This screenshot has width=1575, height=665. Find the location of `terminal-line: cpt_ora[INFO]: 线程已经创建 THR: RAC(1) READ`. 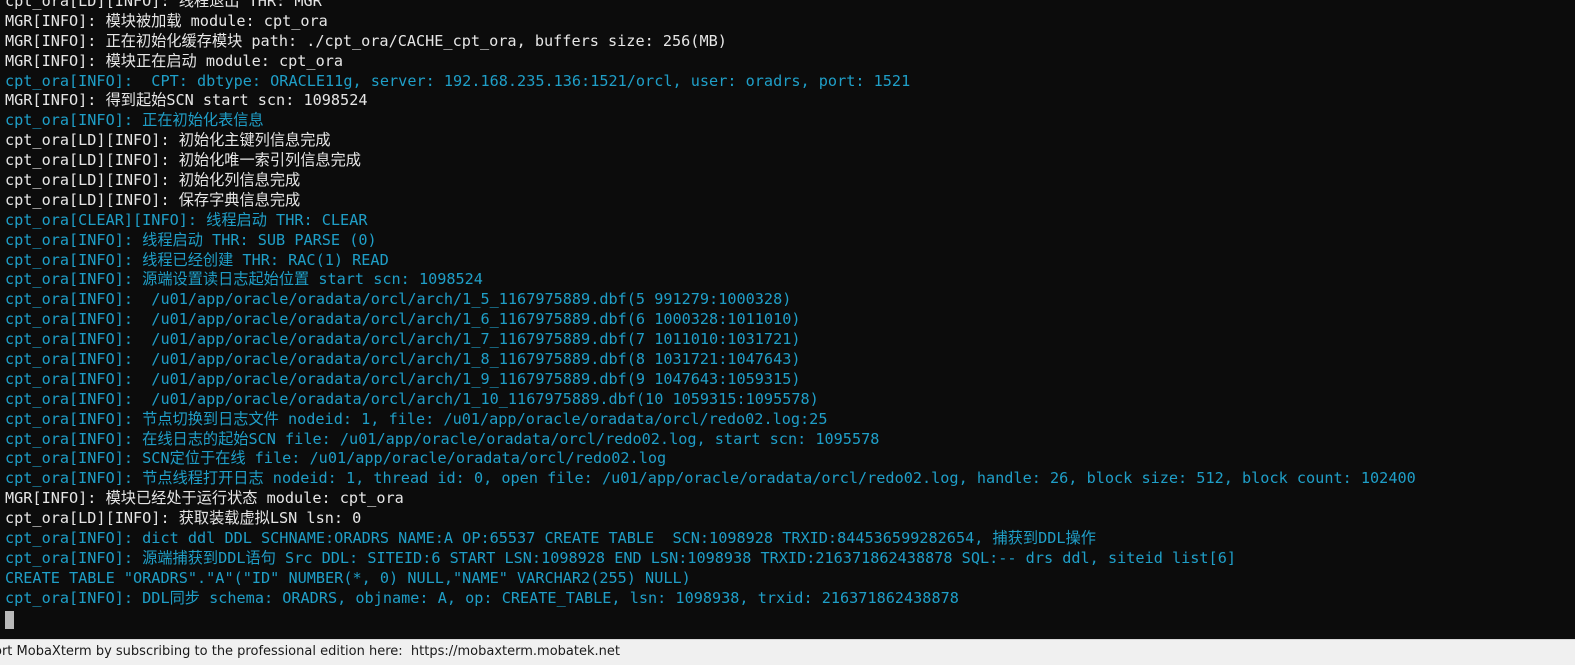

terminal-line: cpt_ora[INFO]: 线程已经创建 THR: RAC(1) READ is located at coordinates (197, 259).